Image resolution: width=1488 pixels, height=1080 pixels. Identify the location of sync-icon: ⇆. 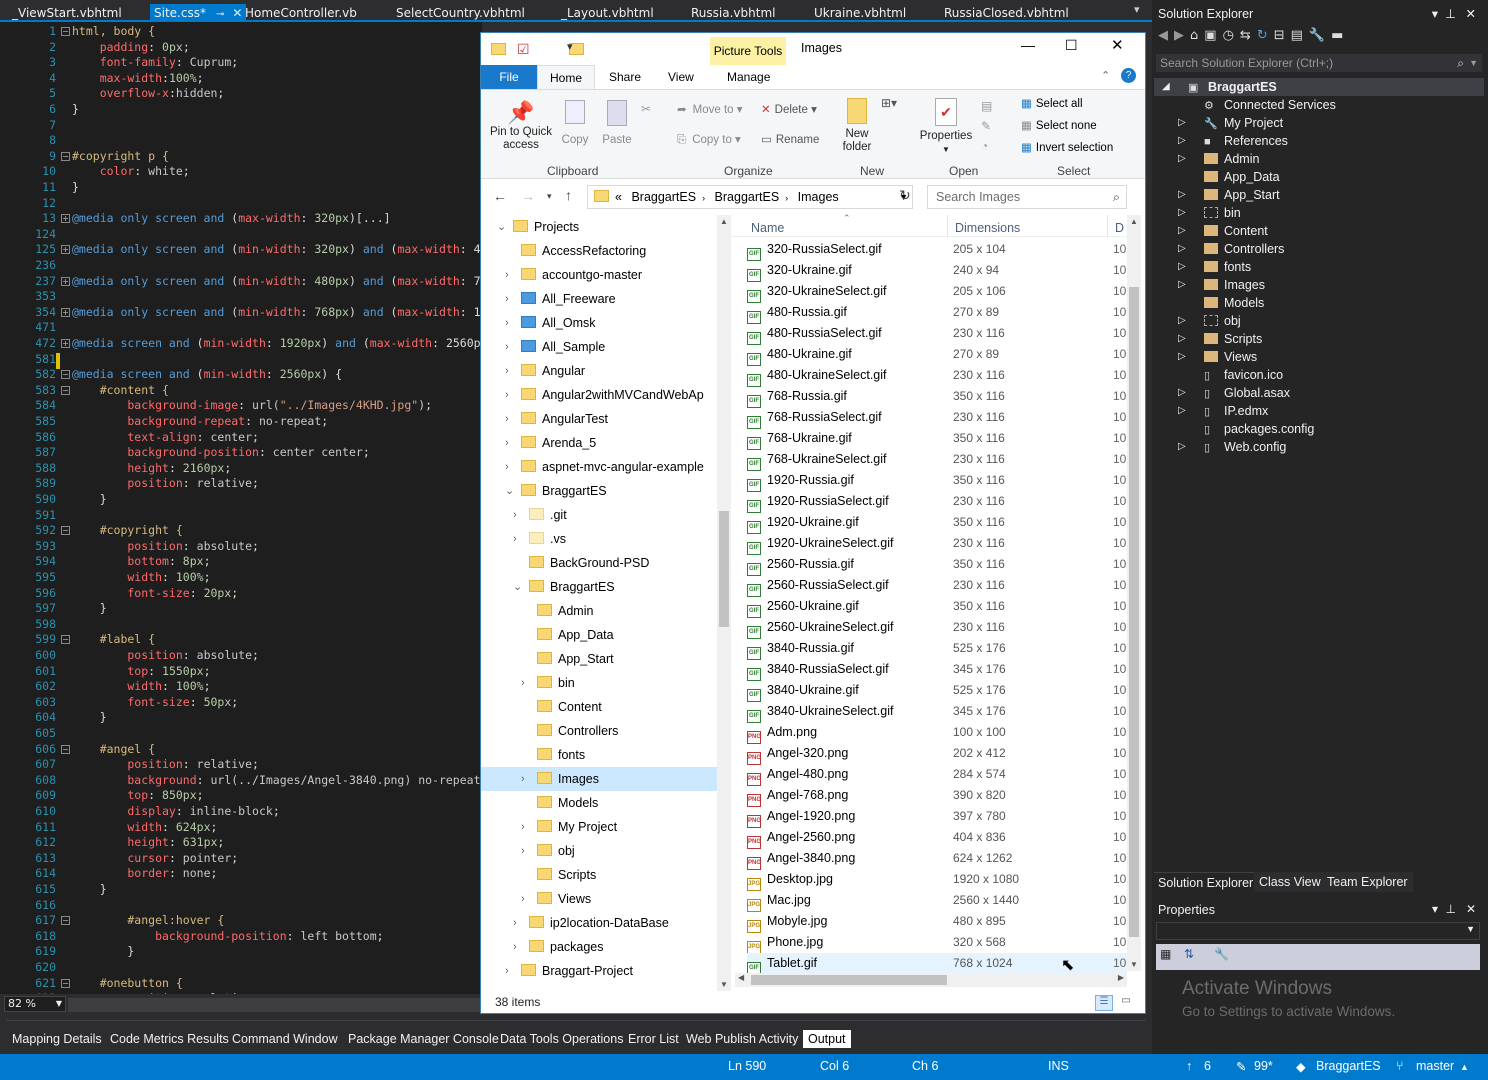
(1248, 35).